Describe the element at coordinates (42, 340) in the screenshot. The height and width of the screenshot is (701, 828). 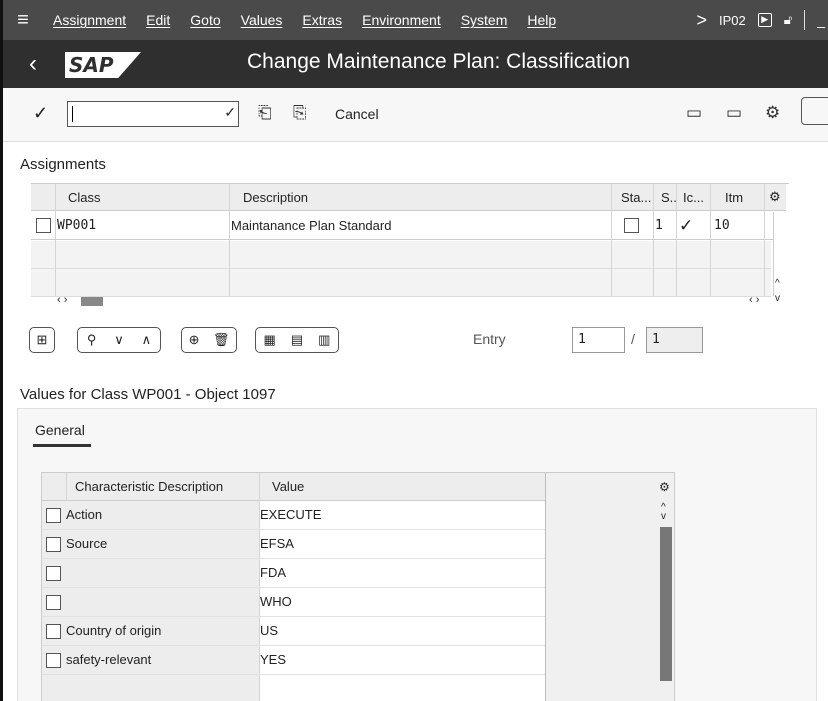
I see `details-button: ⊞` at that location.